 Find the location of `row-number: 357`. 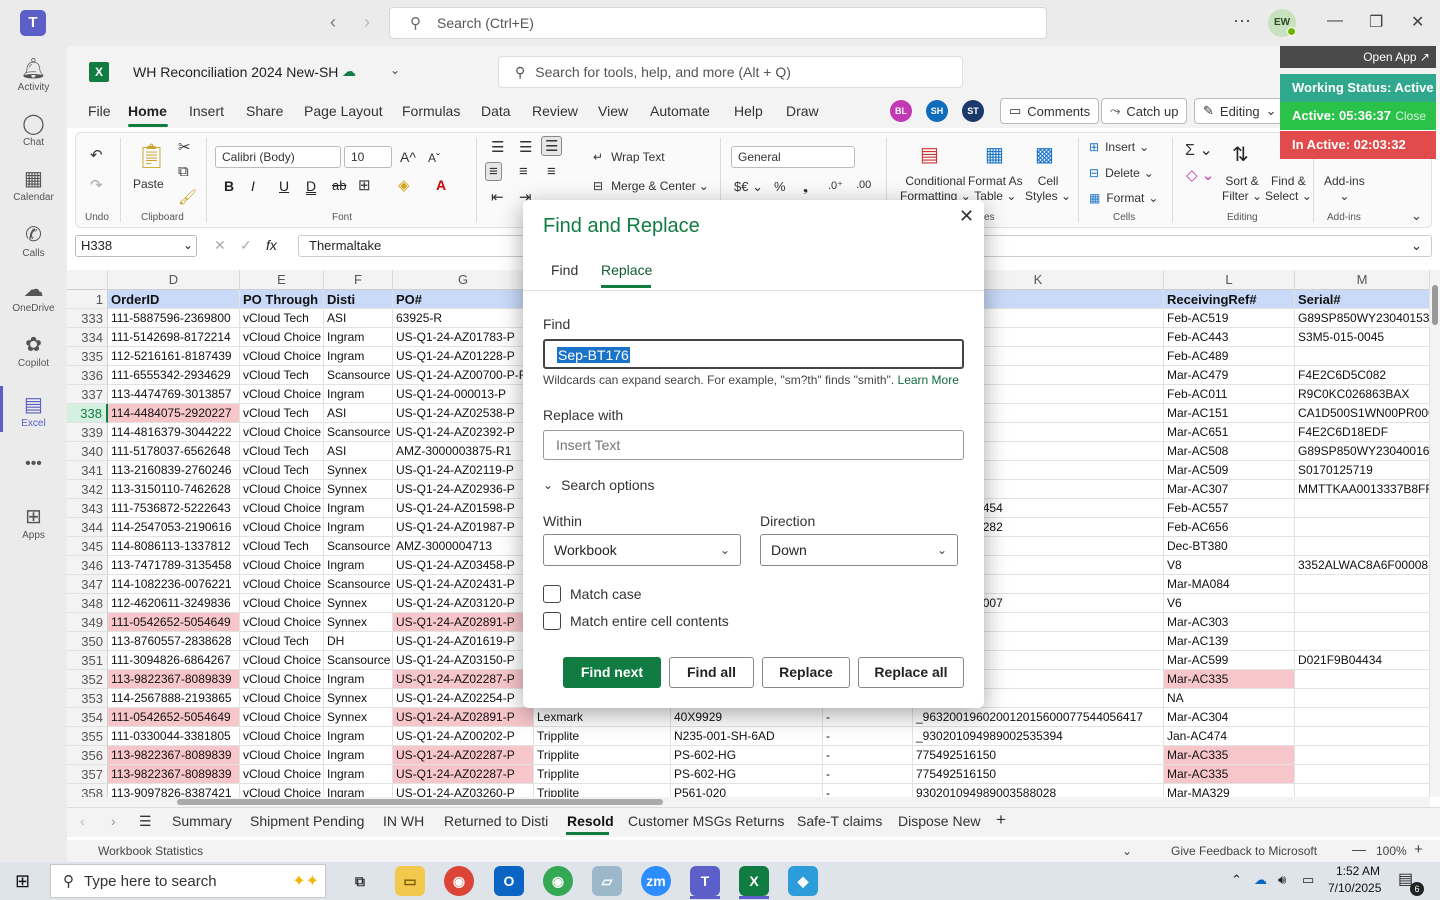

row-number: 357 is located at coordinates (87, 774).